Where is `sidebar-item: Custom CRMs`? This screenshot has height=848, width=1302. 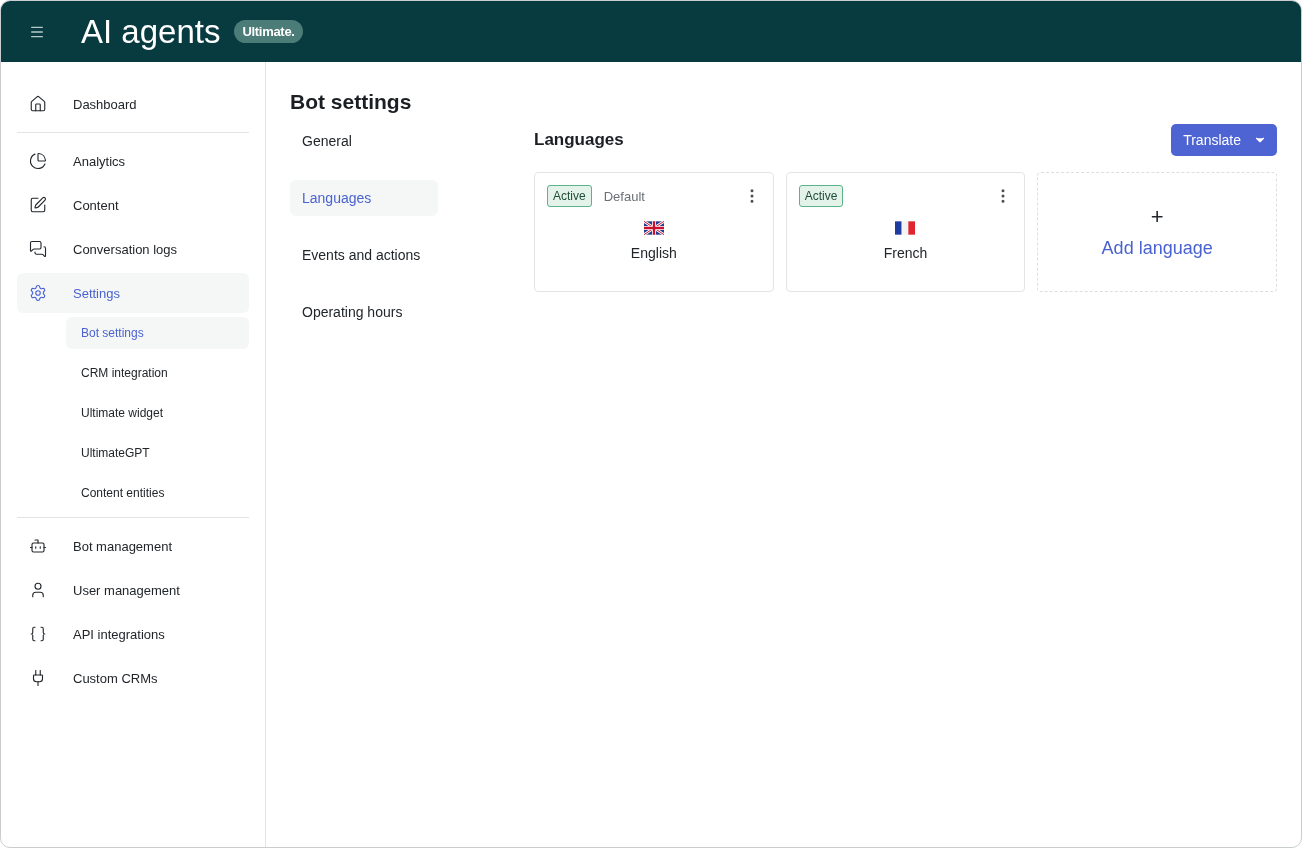
sidebar-item: Custom CRMs is located at coordinates (133, 678).